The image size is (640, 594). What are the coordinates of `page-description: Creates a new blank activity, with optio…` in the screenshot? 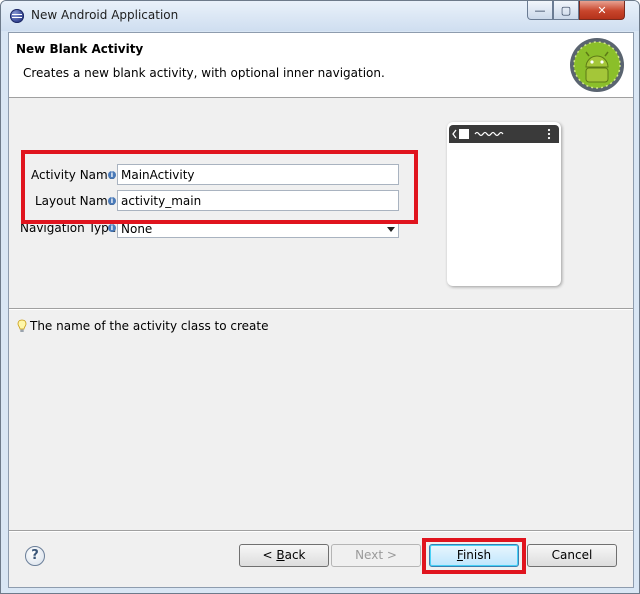 It's located at (204, 73).